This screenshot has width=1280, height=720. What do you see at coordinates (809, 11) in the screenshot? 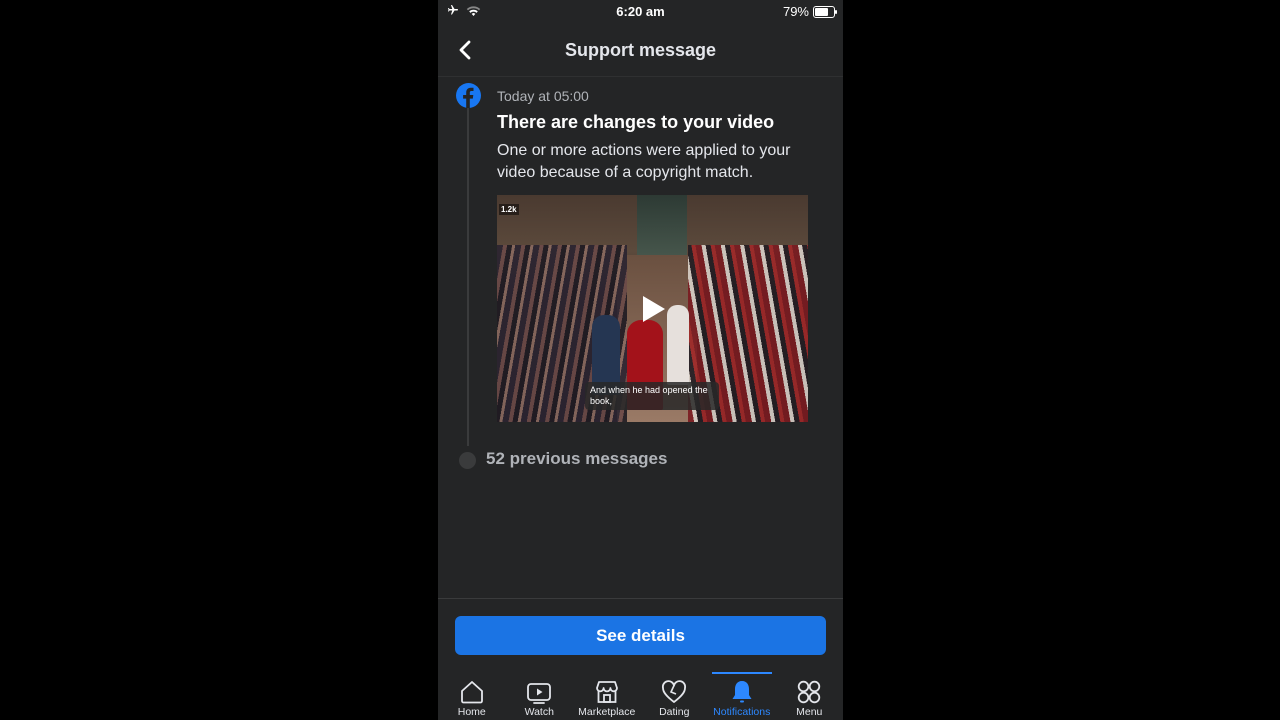
I see `status-right: 79%` at bounding box center [809, 11].